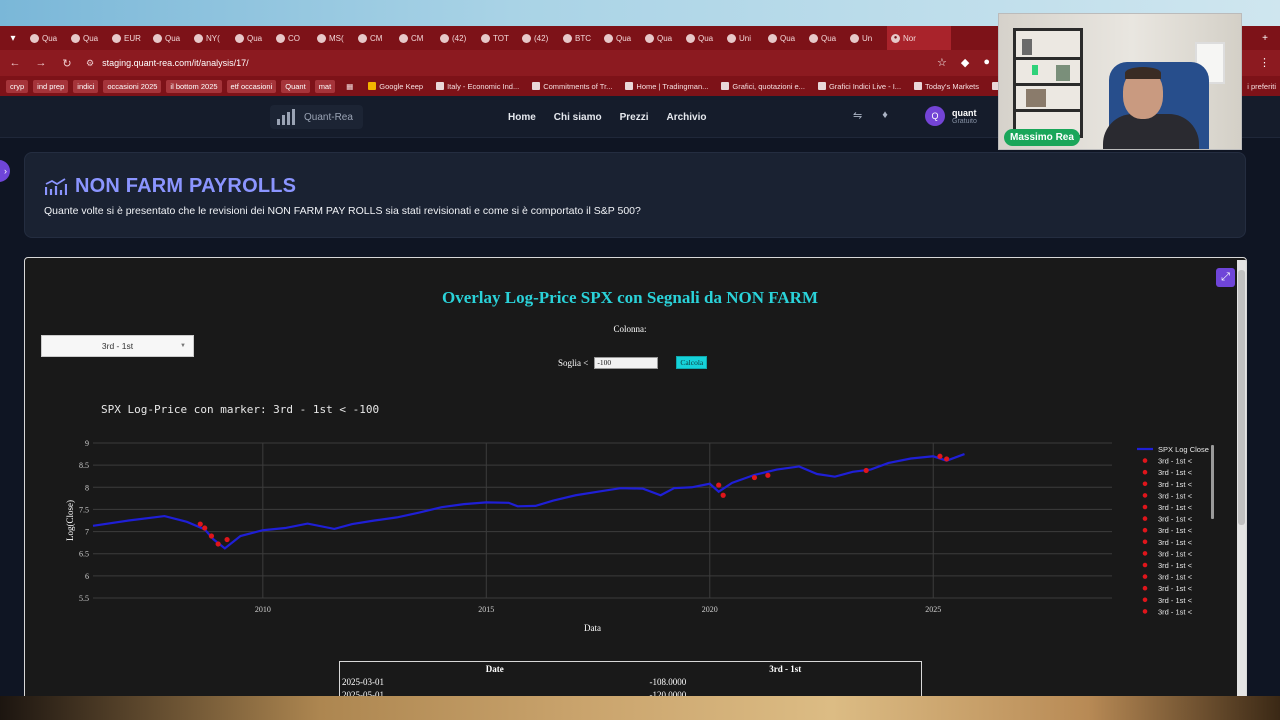 Image resolution: width=1280 pixels, height=720 pixels. I want to click on bell-icon: ♦, so click(885, 115).